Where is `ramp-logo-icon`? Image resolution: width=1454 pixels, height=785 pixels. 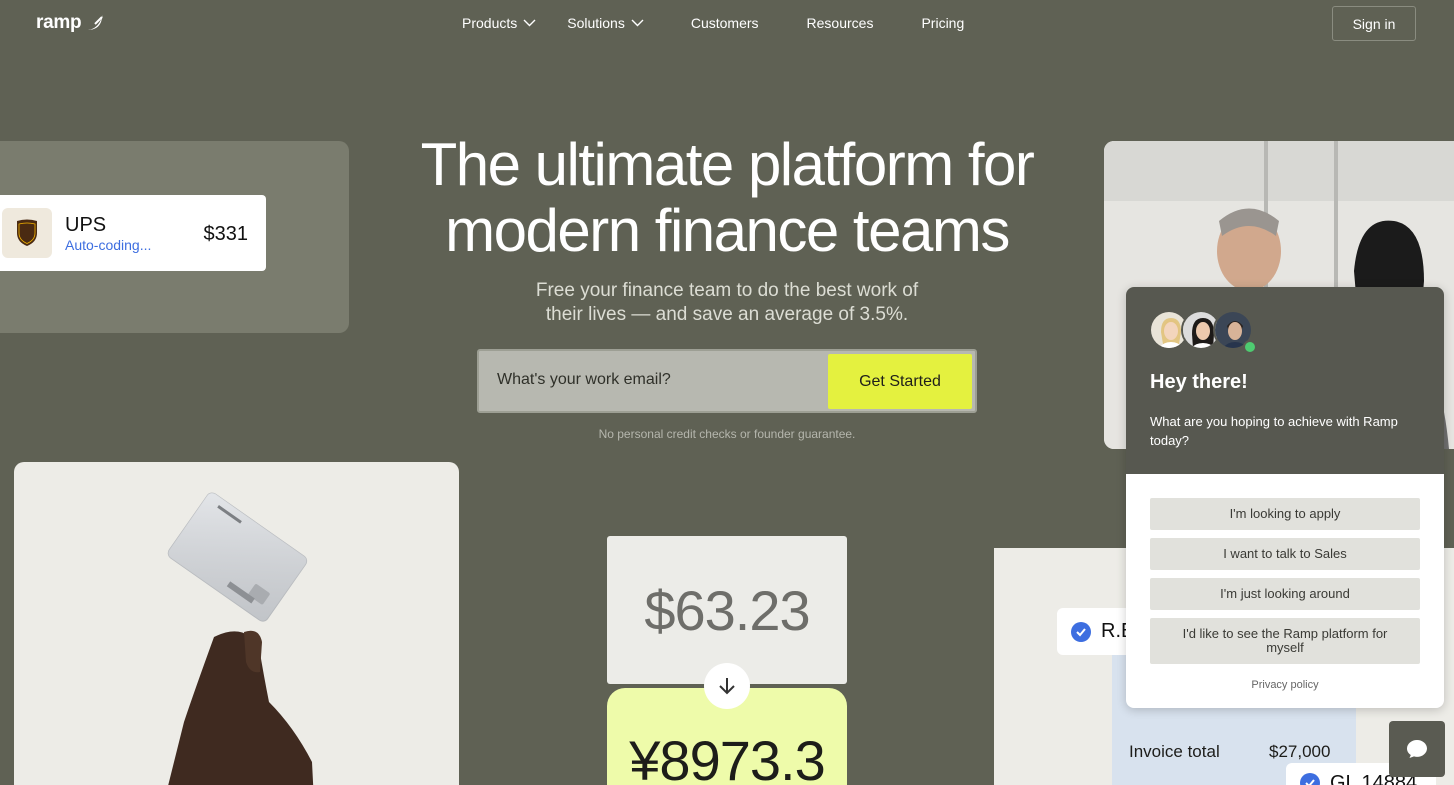 ramp-logo-icon is located at coordinates (95, 22).